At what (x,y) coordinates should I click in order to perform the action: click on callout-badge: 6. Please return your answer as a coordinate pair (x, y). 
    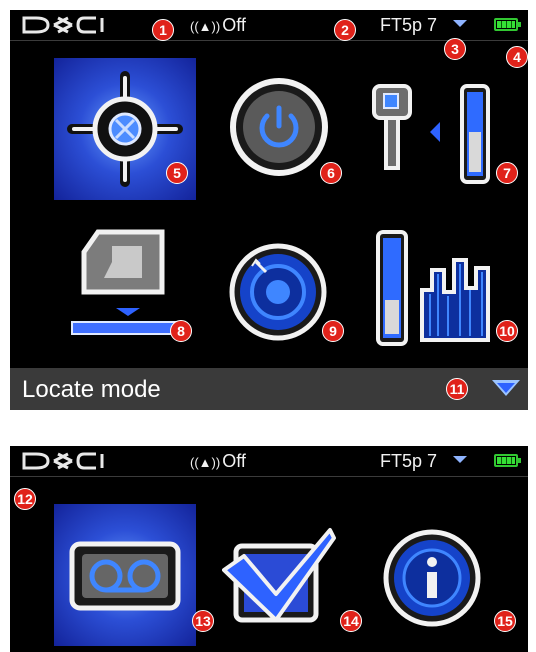
    Looking at the image, I should click on (331, 173).